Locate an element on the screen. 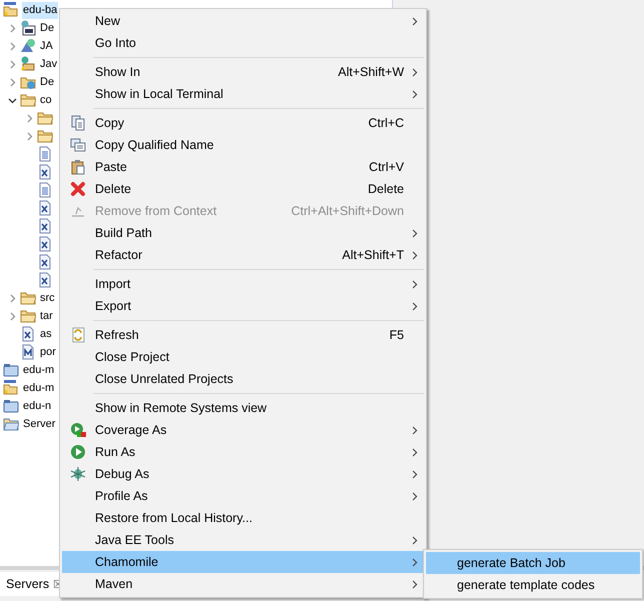  shortcut-label: Alt+Shift+T is located at coordinates (373, 255).